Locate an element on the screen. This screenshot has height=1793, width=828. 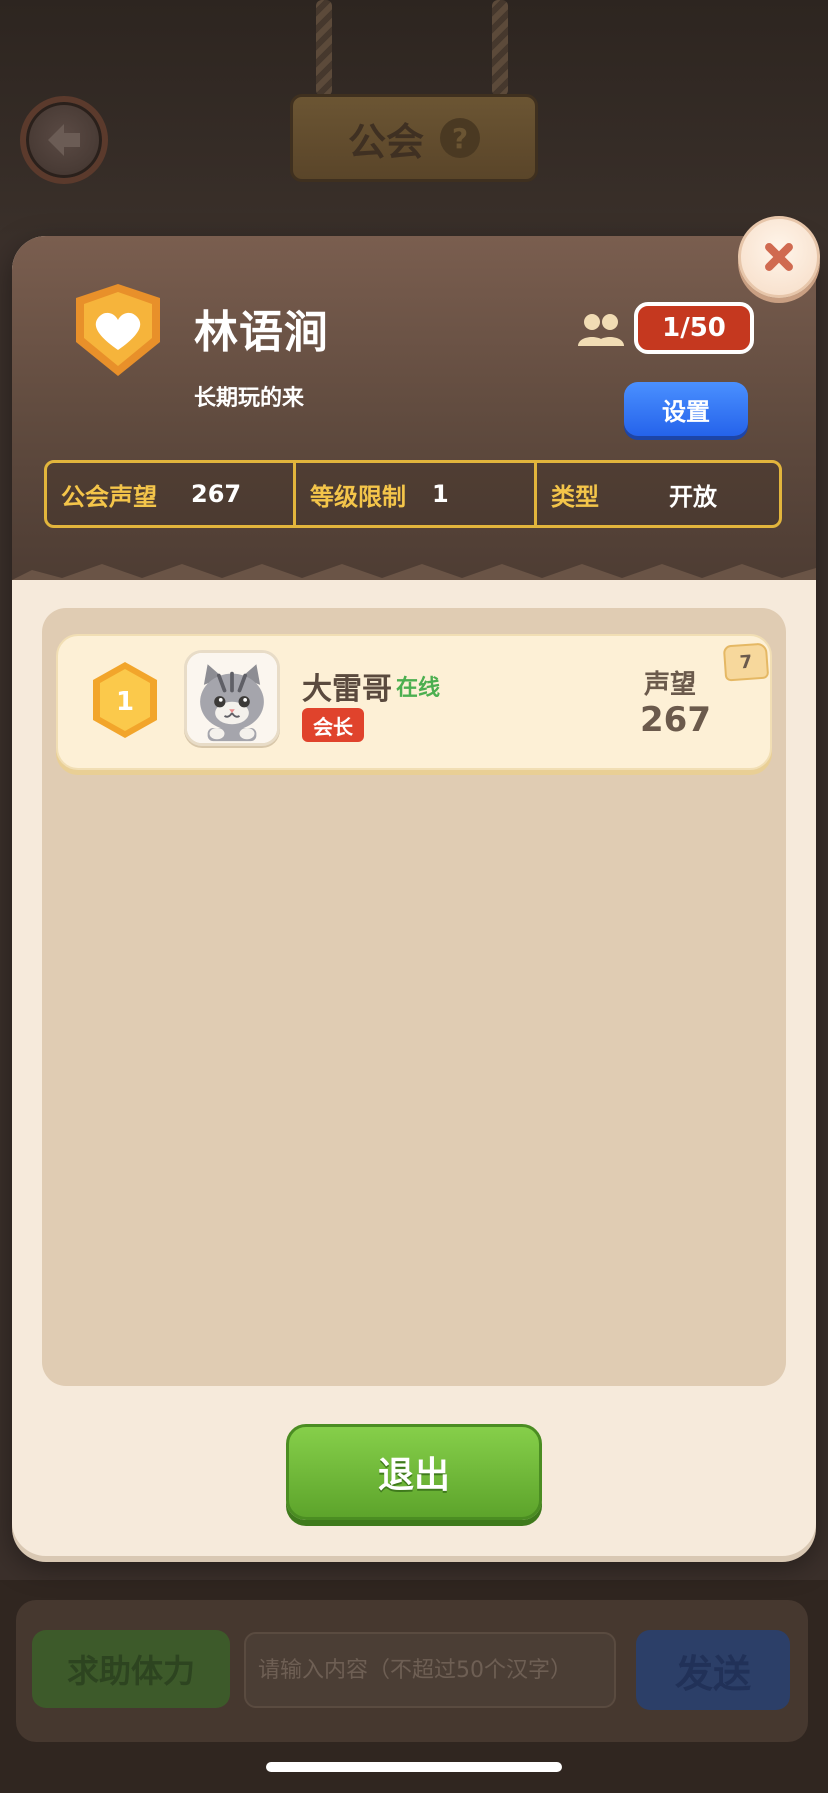
stat-value: 1 is located at coordinates (440, 494).